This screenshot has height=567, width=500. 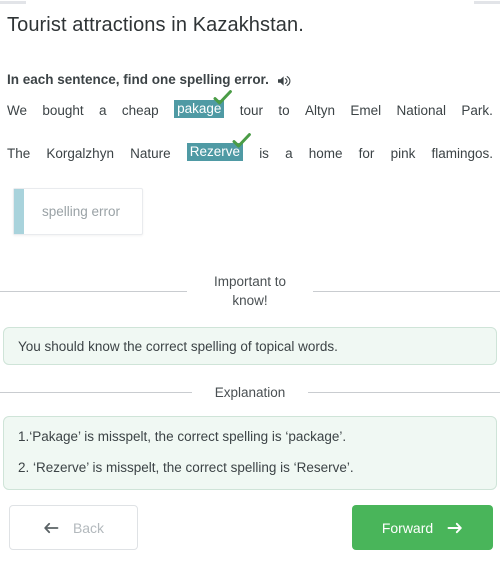 I want to click on top-edge-artifact-left, so click(x=13, y=2).